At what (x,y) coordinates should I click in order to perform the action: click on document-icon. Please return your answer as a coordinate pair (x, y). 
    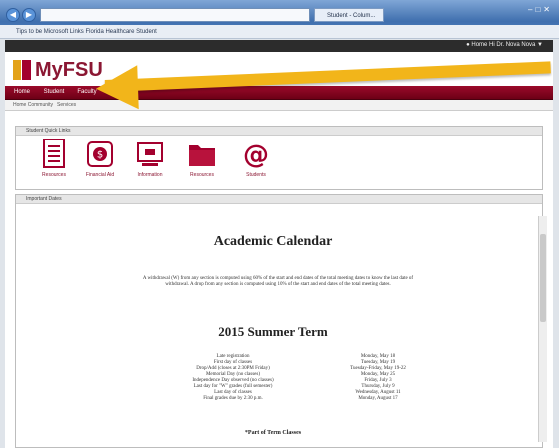
    Looking at the image, I should click on (54, 153).